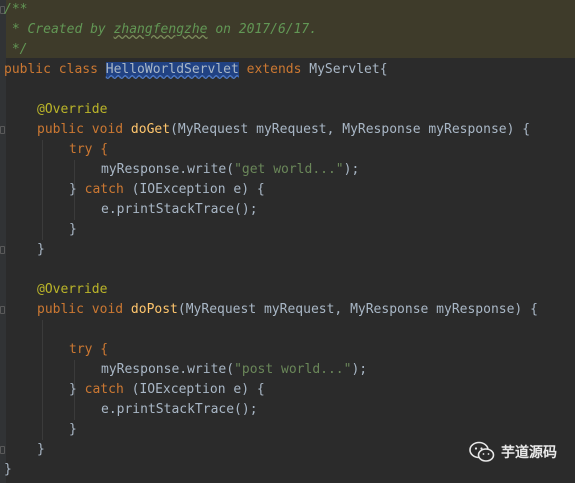 Image resolution: width=575 pixels, height=483 pixels. I want to click on doc-comment: */, so click(16, 49).